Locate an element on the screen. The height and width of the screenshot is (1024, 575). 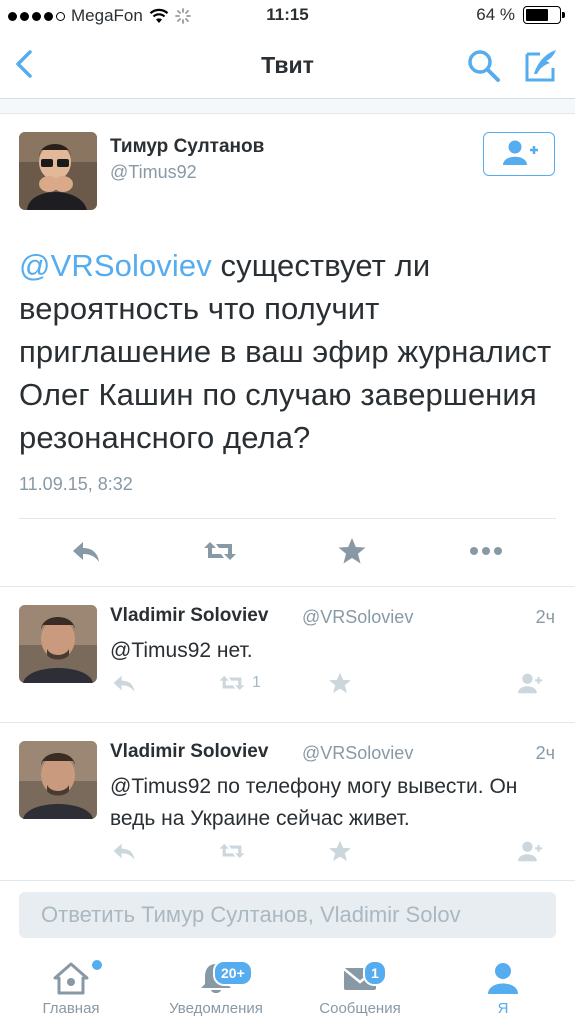
reply-avatar is located at coordinates (58, 780).